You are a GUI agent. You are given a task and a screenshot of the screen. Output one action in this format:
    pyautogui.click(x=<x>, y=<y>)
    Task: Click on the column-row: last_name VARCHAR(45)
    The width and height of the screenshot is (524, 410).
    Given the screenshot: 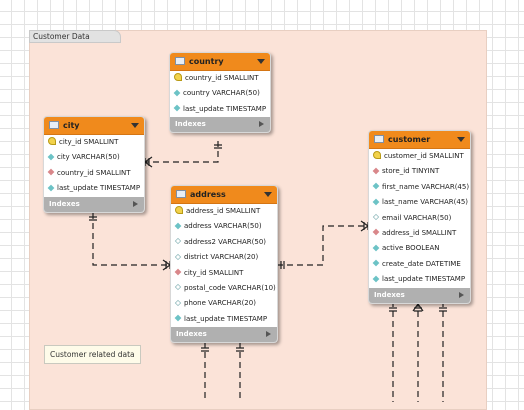 What is the action you would take?
    pyautogui.click(x=419, y=202)
    